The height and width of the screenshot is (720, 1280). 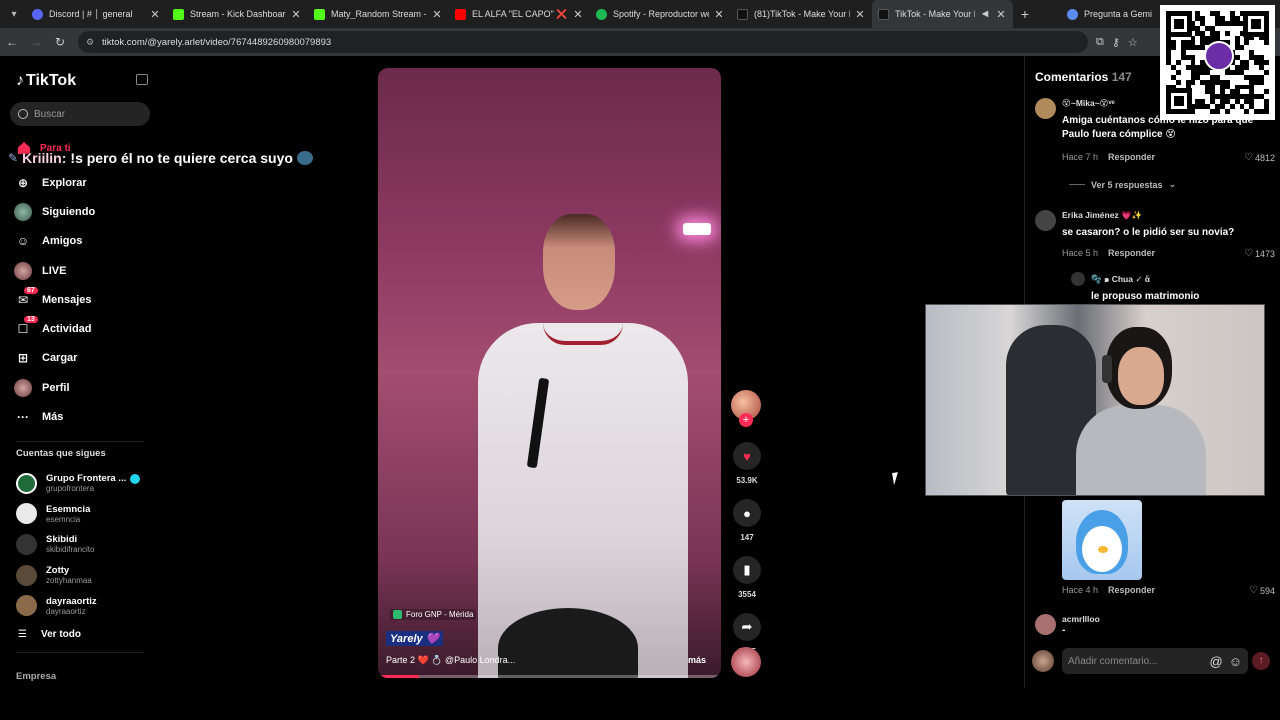 I want to click on key-icon: ⚷, so click(x=1116, y=42).